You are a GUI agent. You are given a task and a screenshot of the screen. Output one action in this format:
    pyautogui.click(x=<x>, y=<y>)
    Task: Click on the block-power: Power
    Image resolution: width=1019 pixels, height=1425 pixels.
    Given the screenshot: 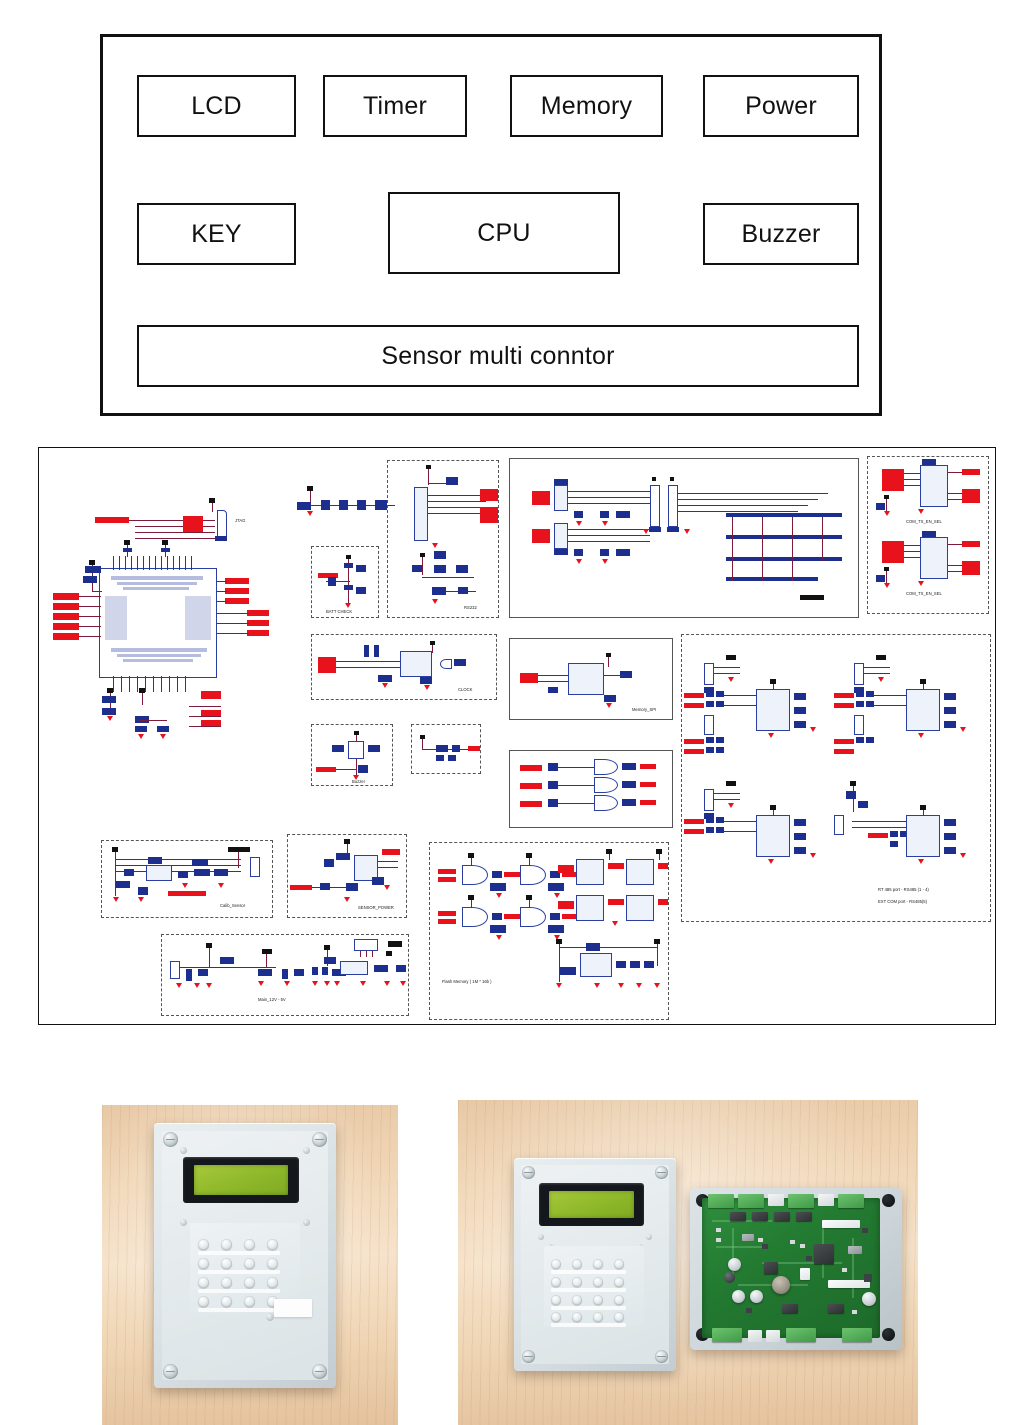 What is the action you would take?
    pyautogui.click(x=781, y=106)
    